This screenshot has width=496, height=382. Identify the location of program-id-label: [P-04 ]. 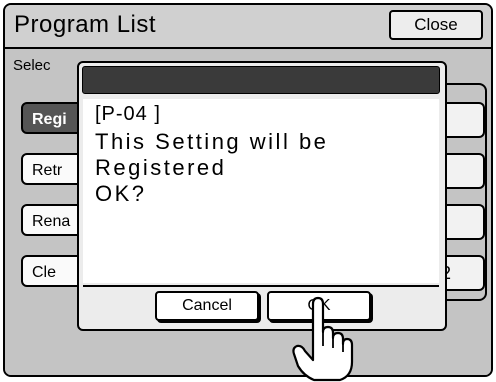
(128, 114).